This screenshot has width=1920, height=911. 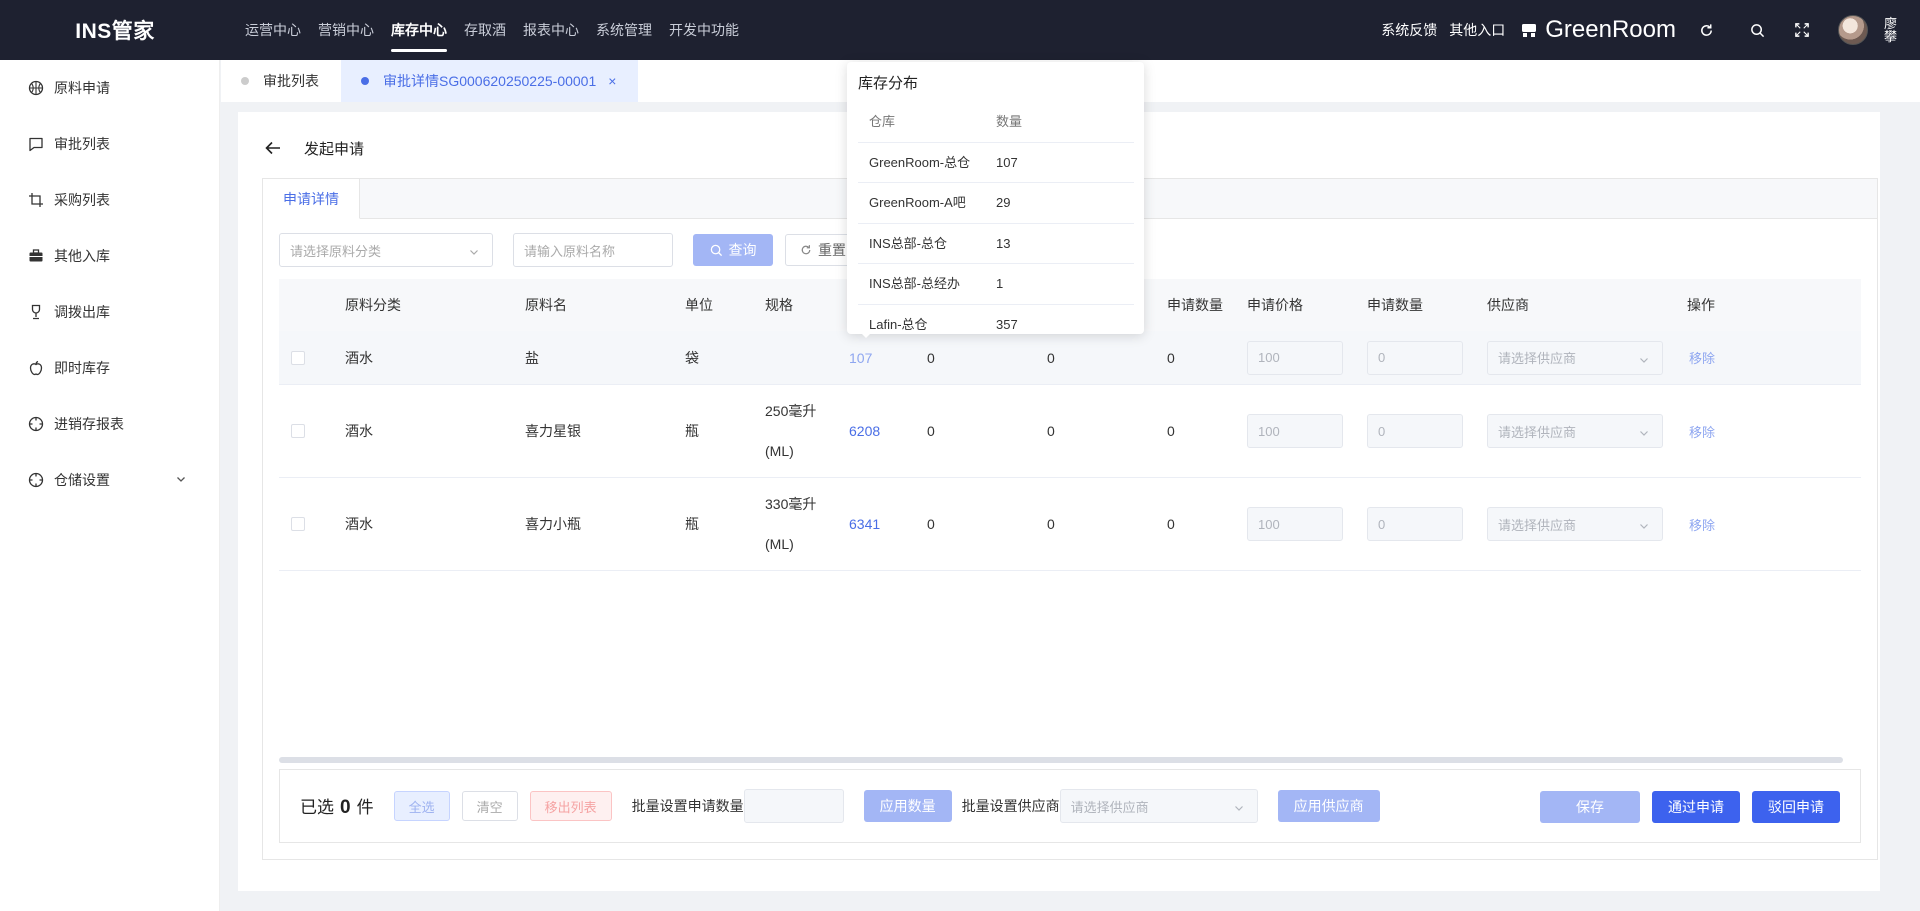 I want to click on cell-unit: 袋, so click(x=692, y=357).